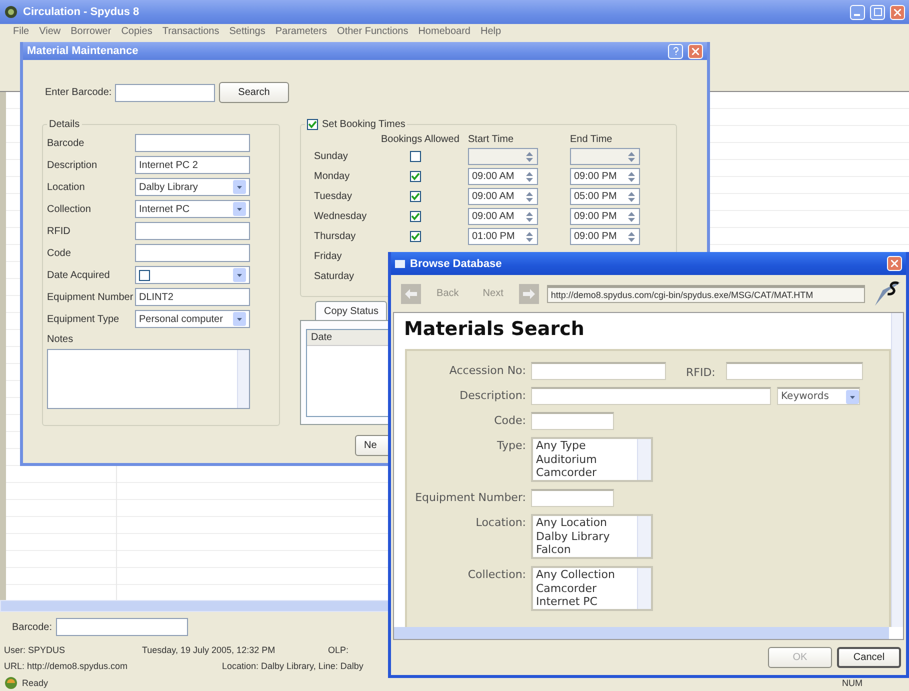  Describe the element at coordinates (81, 12) in the screenshot. I see `window-title: Circulation - Spydus 8` at that location.